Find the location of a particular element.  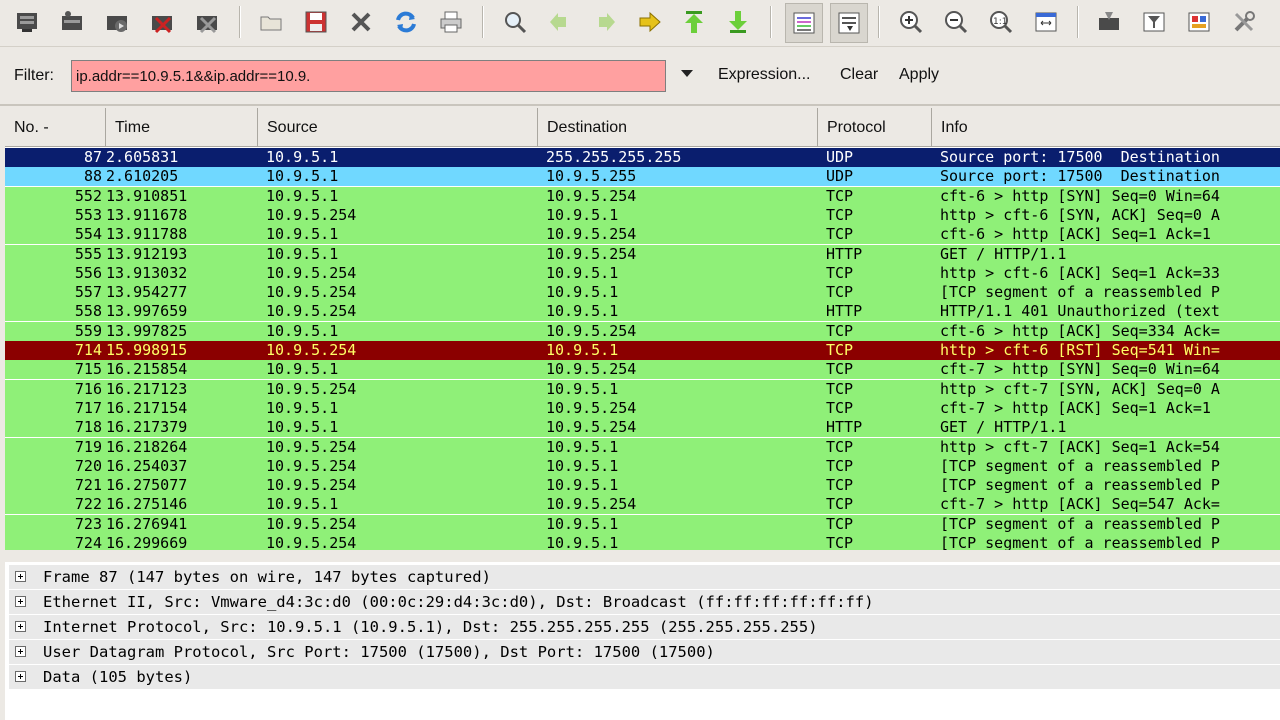

zoom-in-icon is located at coordinates (911, 22).